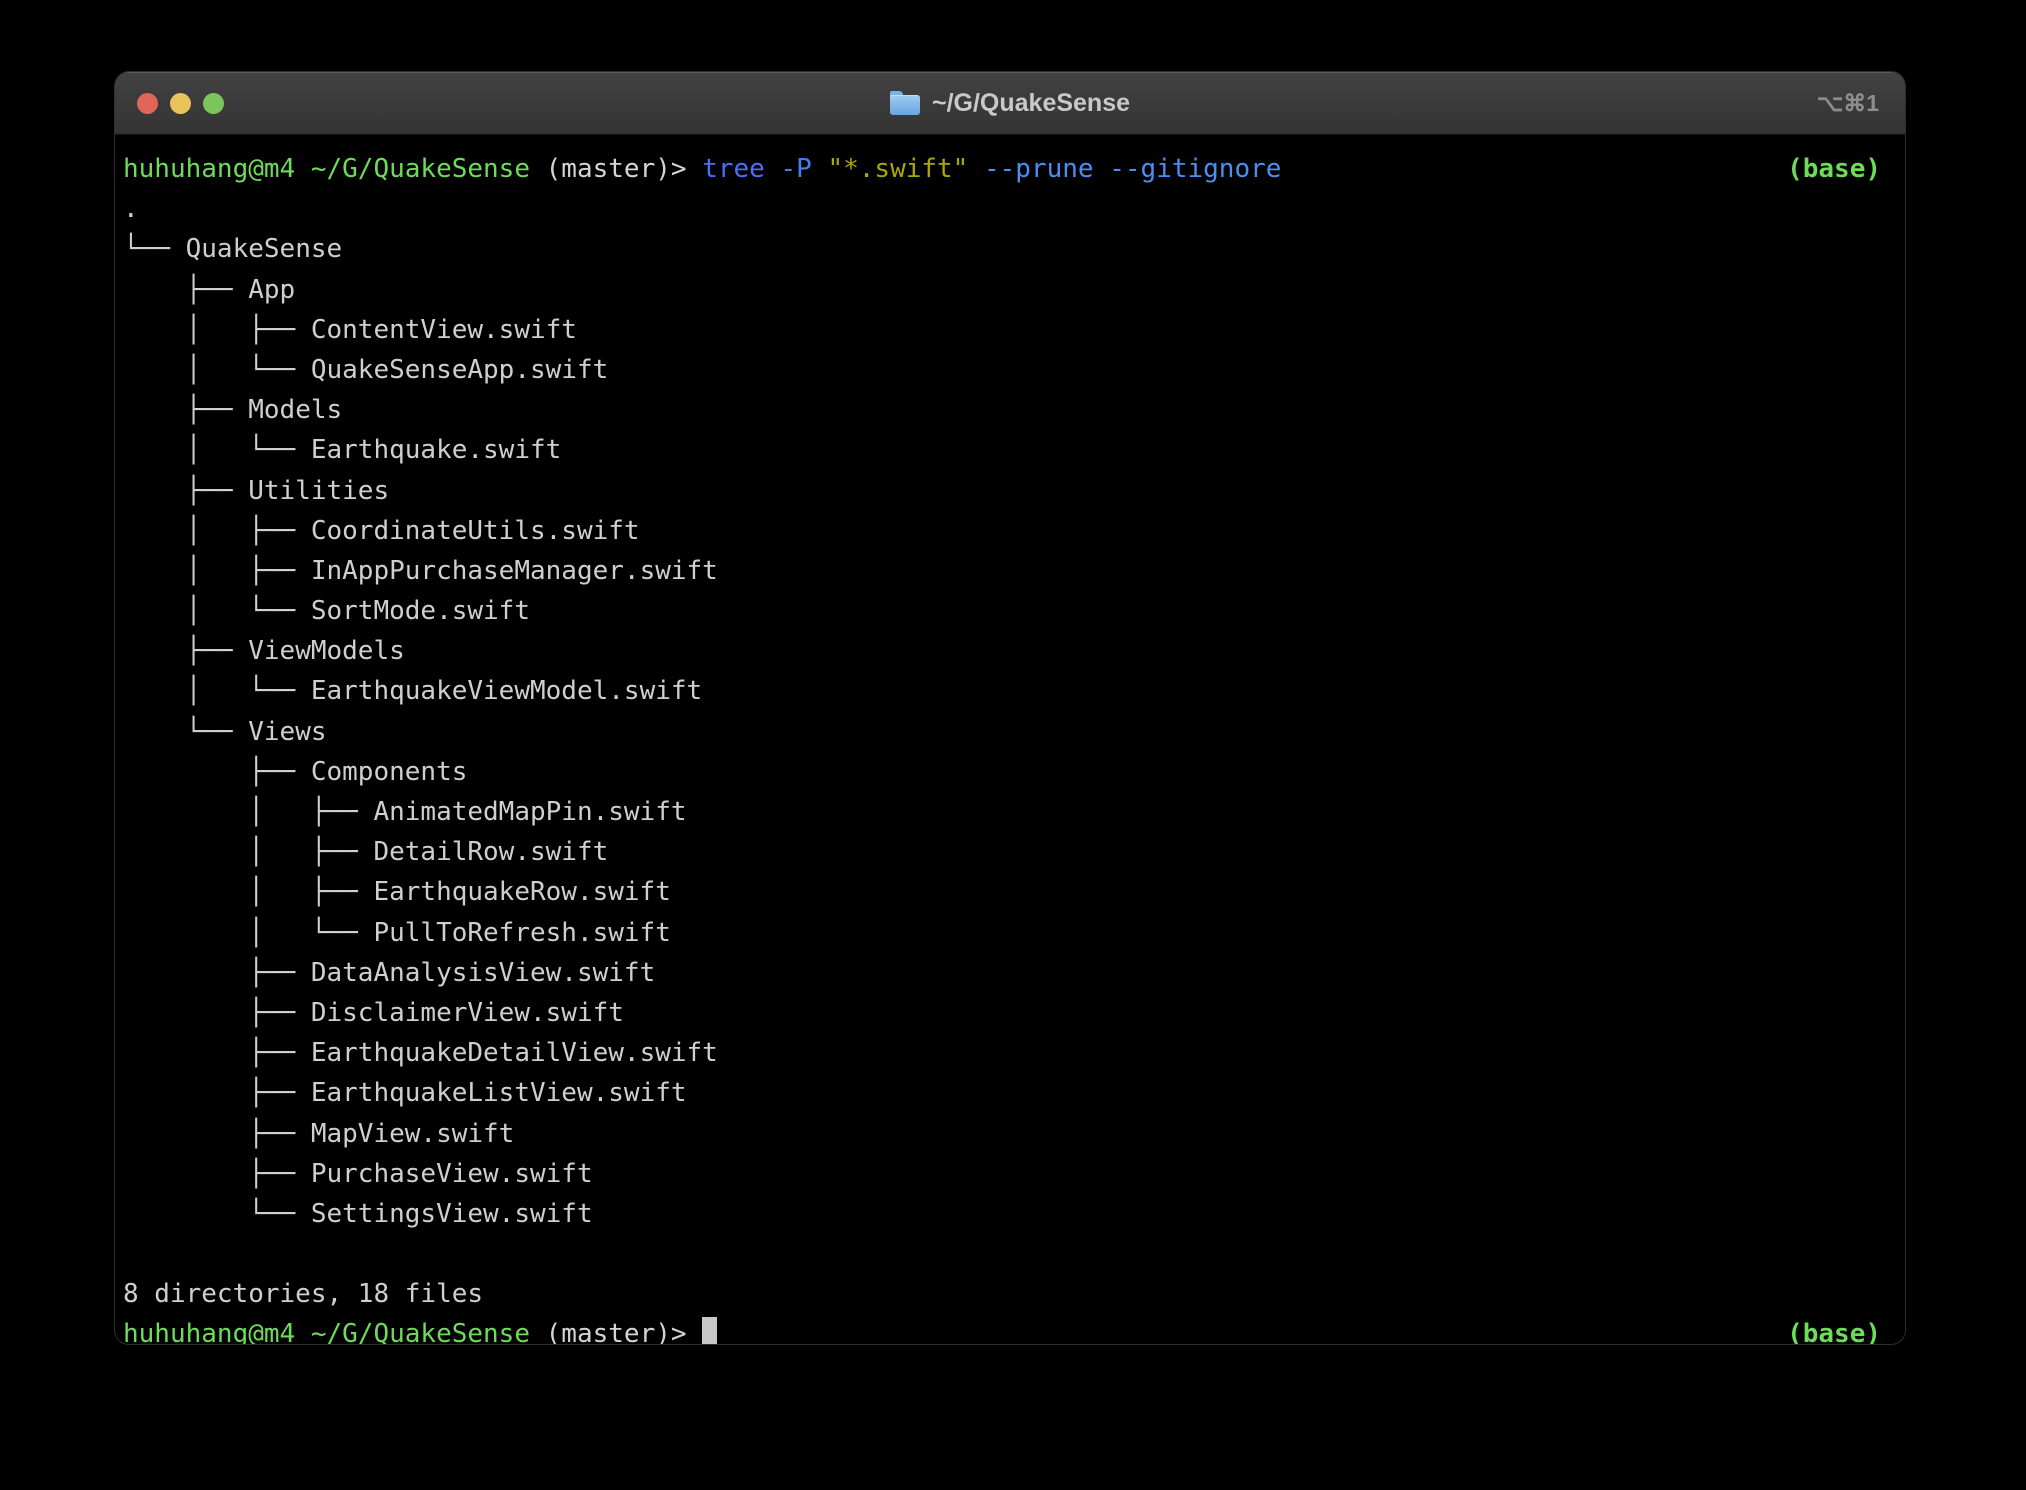 Image resolution: width=2026 pixels, height=1490 pixels. Describe the element at coordinates (1010, 370) in the screenshot. I see `tree-row: │ └── QuakeSenseApp.swift` at that location.